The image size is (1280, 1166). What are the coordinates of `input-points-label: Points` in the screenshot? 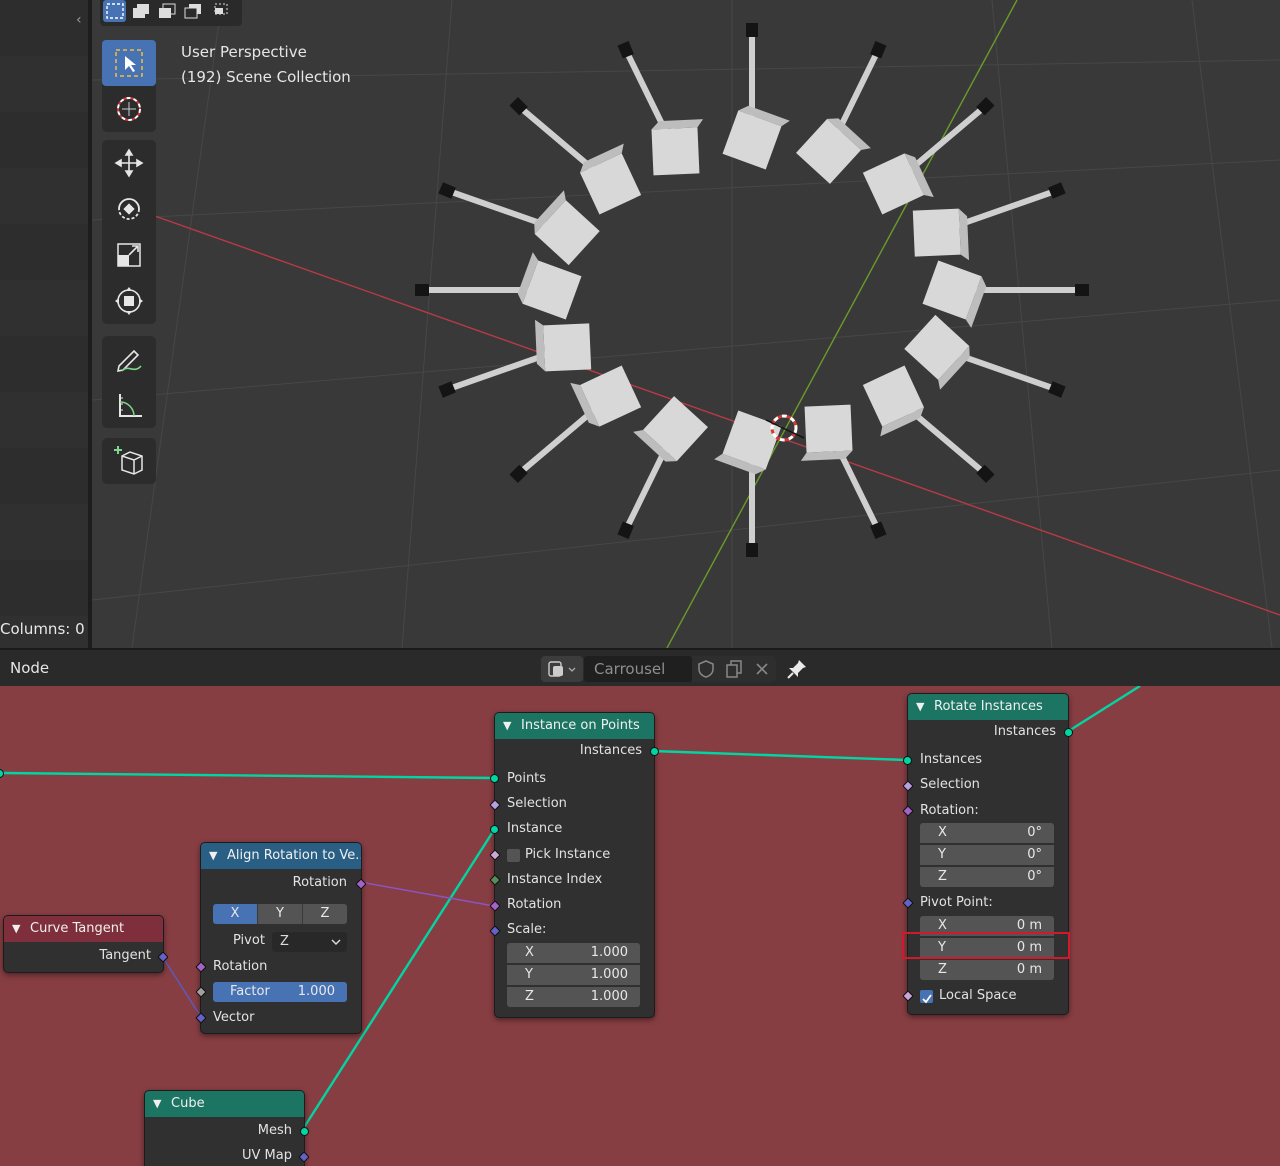 It's located at (527, 778).